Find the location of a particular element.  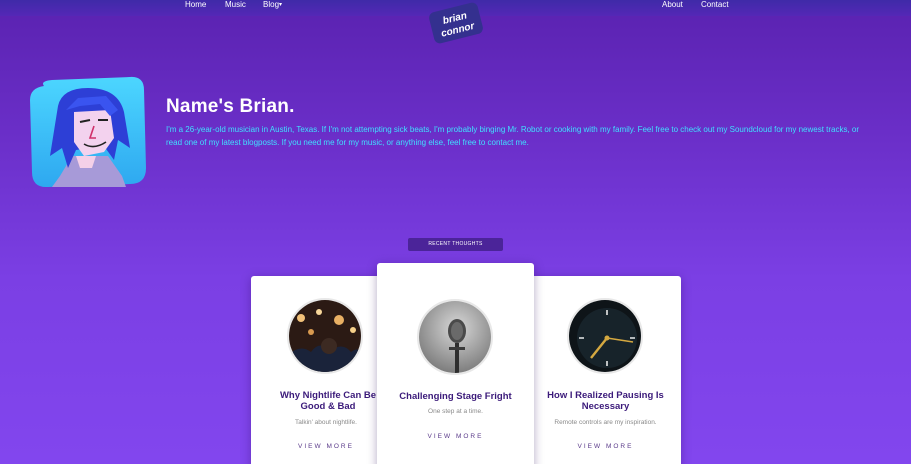

avatar-illustration is located at coordinates (88, 132).